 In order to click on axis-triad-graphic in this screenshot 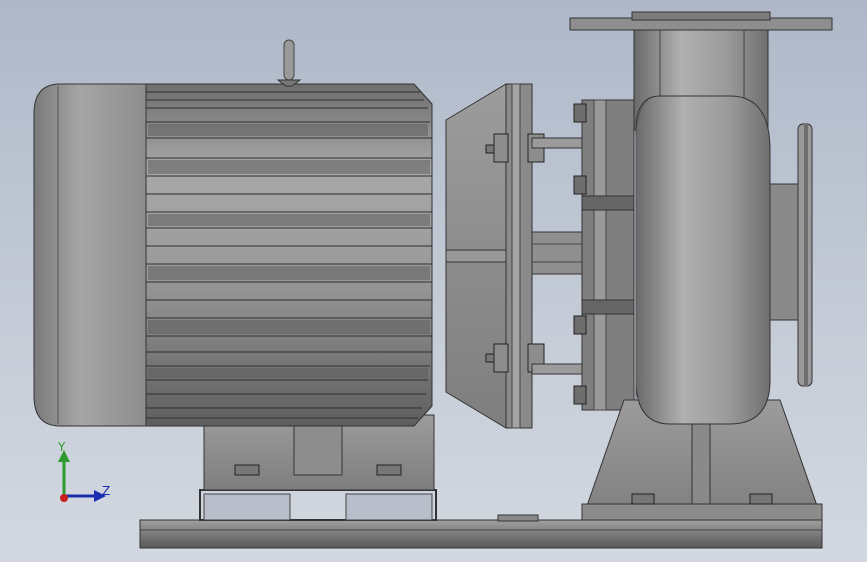, I will do `click(82, 476)`.